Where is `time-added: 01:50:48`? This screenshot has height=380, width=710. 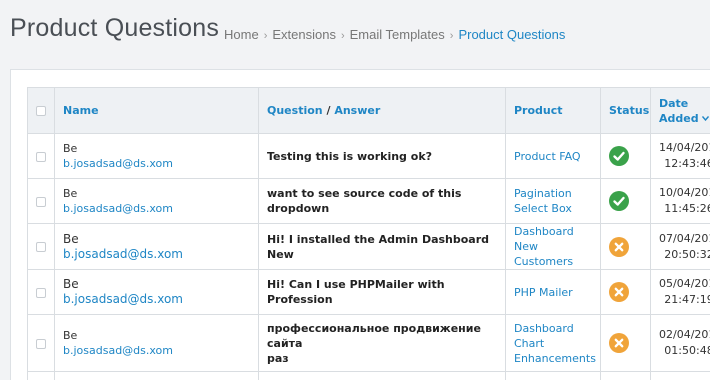
time-added: 01:50:48 is located at coordinates (687, 350).